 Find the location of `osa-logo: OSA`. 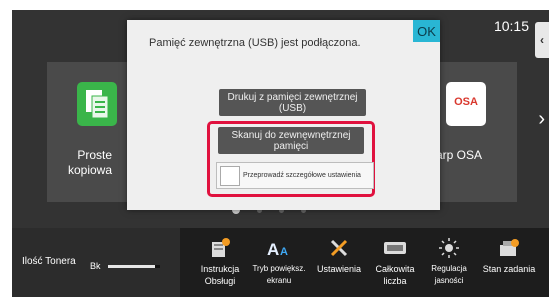

osa-logo: OSA is located at coordinates (466, 102).